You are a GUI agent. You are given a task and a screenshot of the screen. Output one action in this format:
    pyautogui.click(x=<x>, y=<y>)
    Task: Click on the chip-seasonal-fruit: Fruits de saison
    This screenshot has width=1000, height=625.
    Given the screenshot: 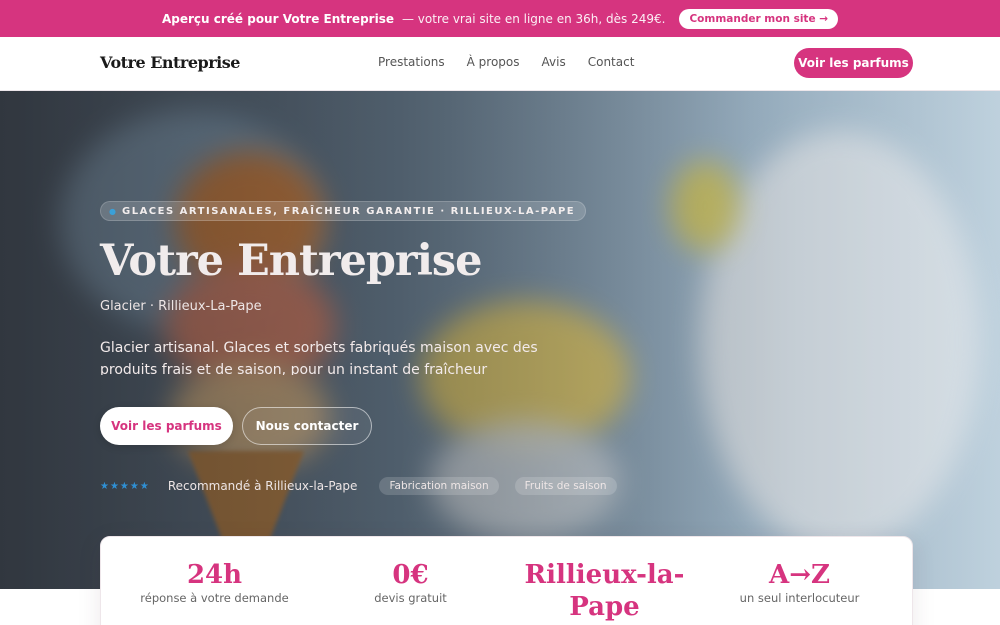 What is the action you would take?
    pyautogui.click(x=565, y=486)
    